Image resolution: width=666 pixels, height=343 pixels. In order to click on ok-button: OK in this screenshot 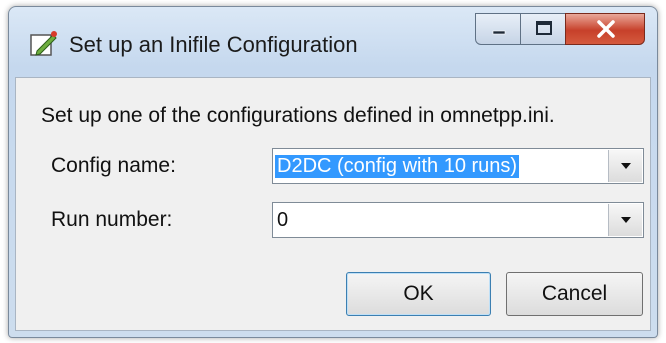, I will do `click(418, 294)`.